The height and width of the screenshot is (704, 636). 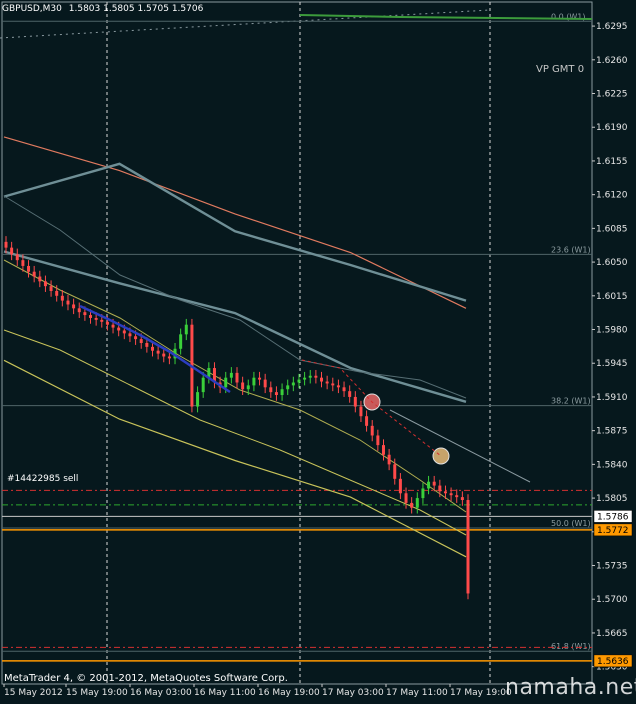 I want to click on watermark: namaha.net, so click(x=570, y=687).